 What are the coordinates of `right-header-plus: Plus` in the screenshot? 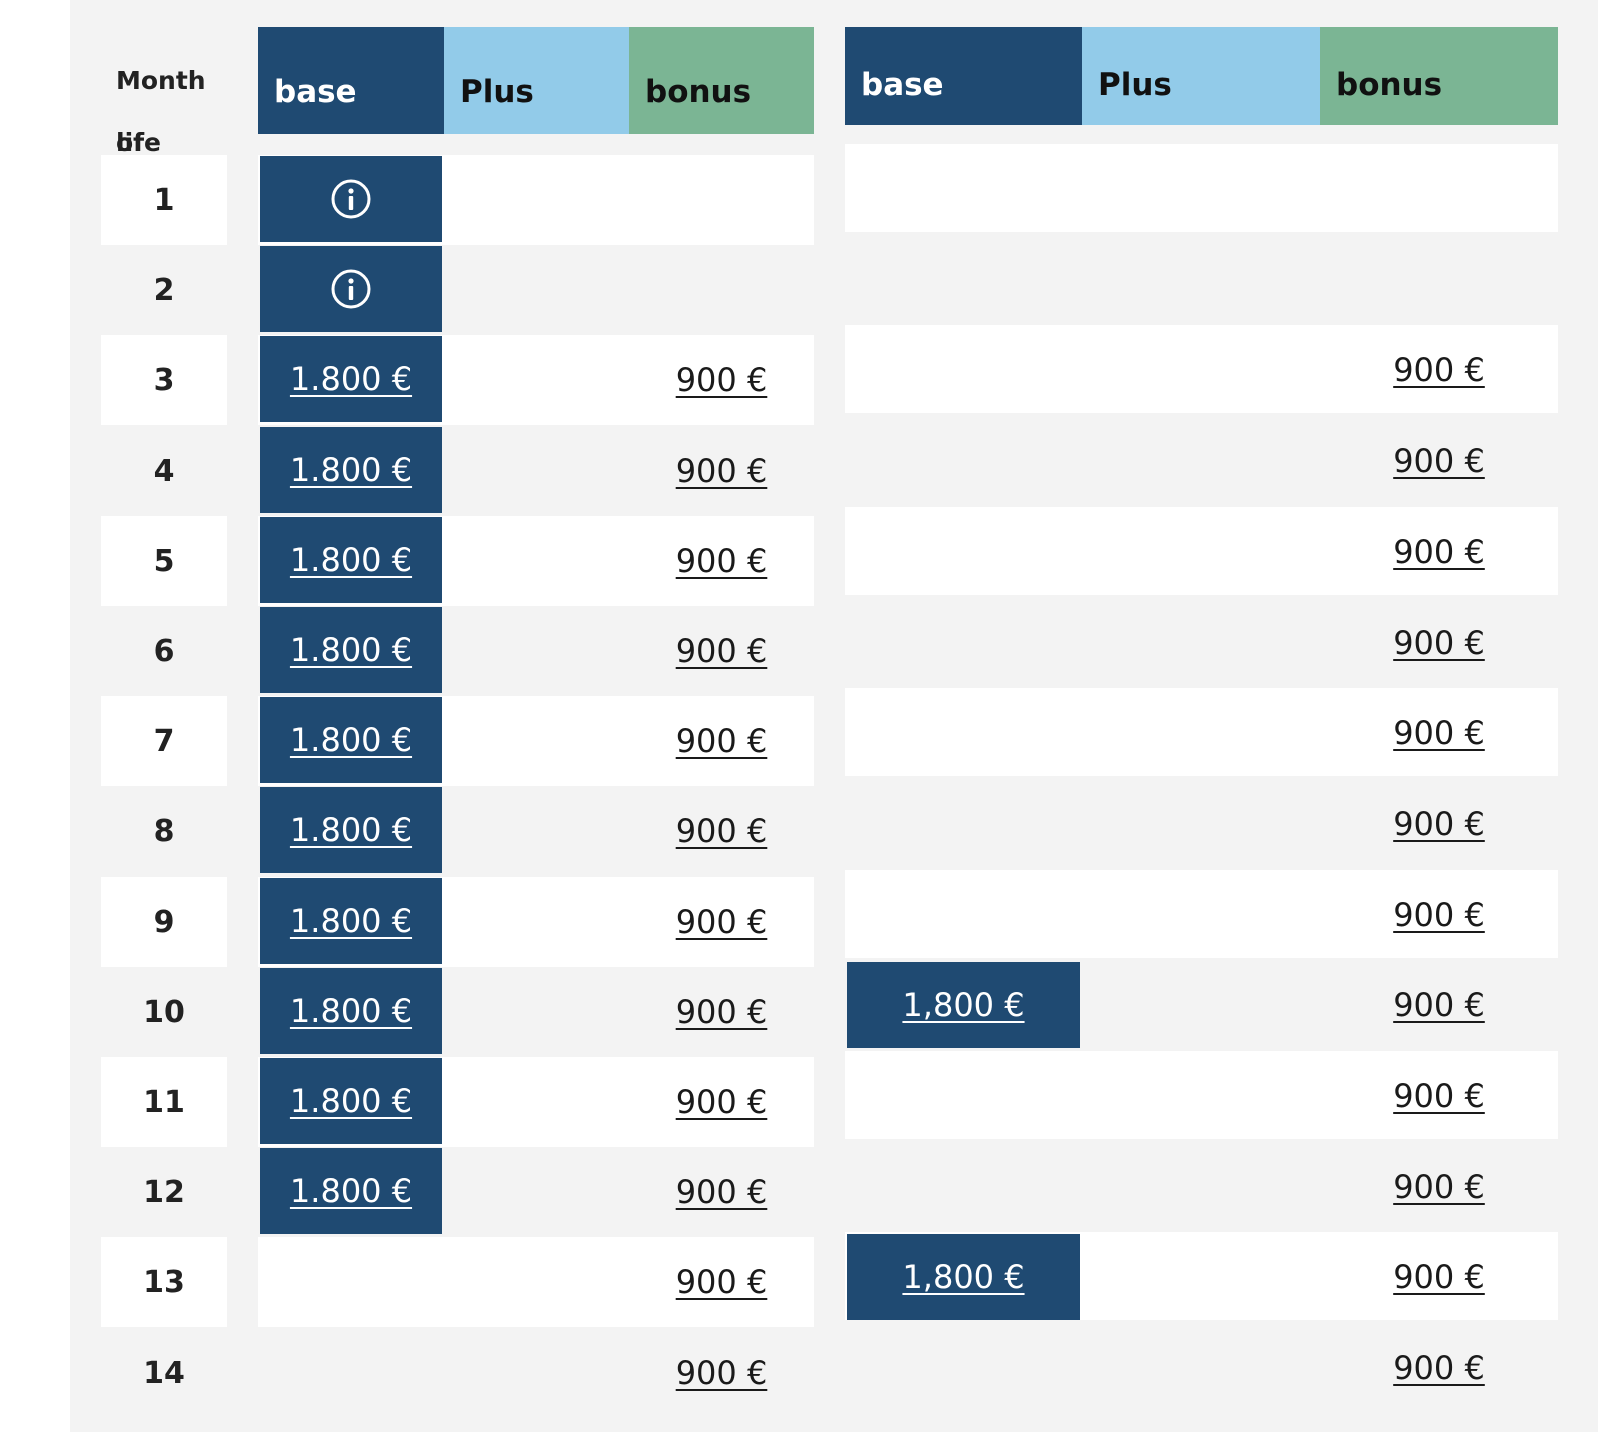 It's located at (1201, 76).